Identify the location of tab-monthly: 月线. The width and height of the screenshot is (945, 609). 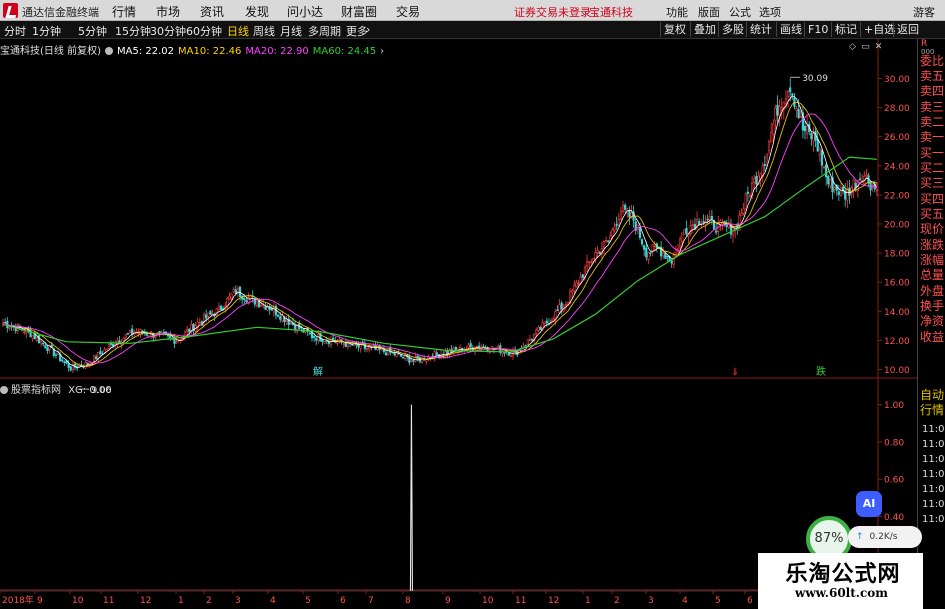
(291, 31).